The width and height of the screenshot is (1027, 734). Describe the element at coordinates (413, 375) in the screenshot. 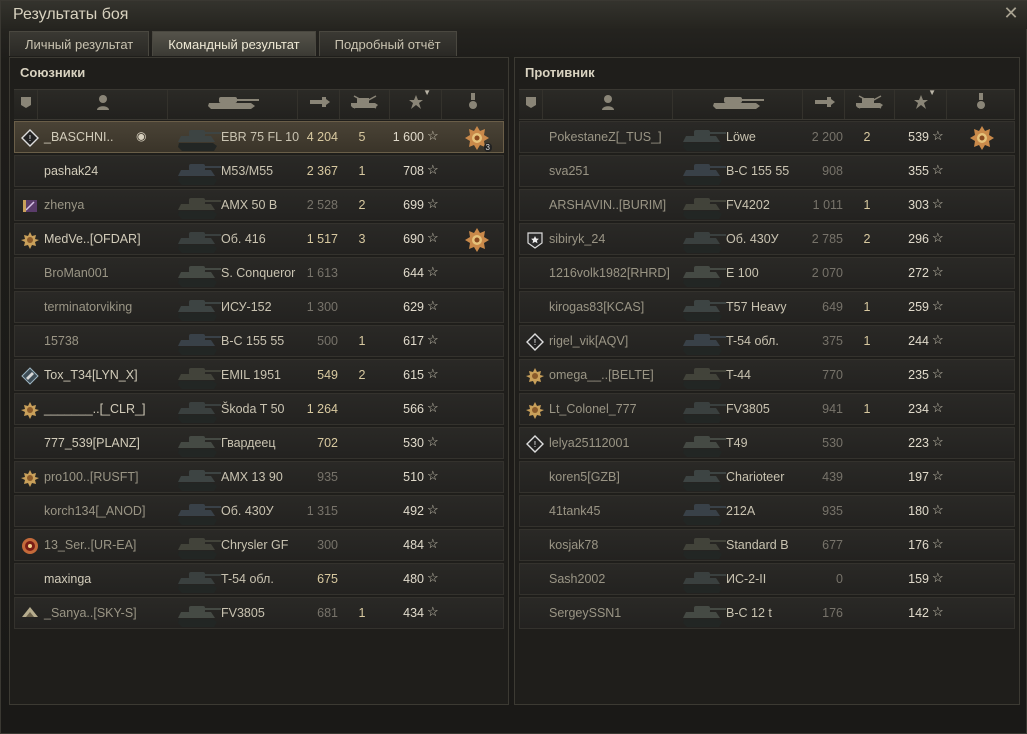

I see `xp-value: 615` at that location.